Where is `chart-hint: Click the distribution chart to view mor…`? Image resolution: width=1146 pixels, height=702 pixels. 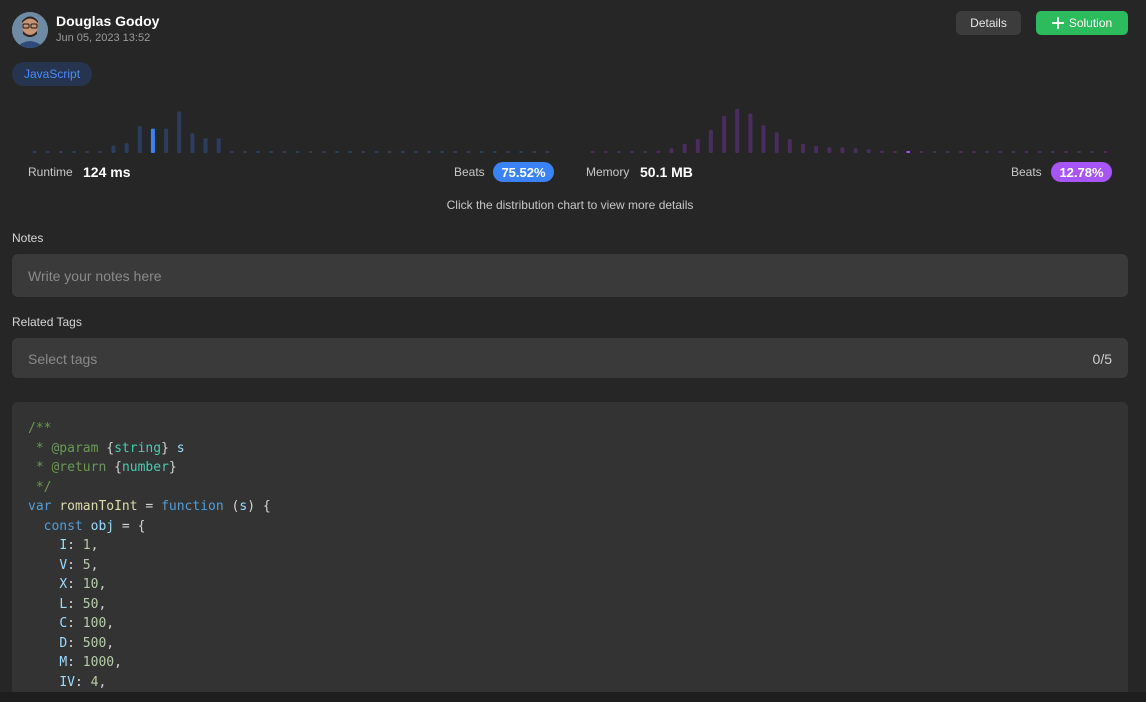 chart-hint: Click the distribution chart to view mor… is located at coordinates (570, 205).